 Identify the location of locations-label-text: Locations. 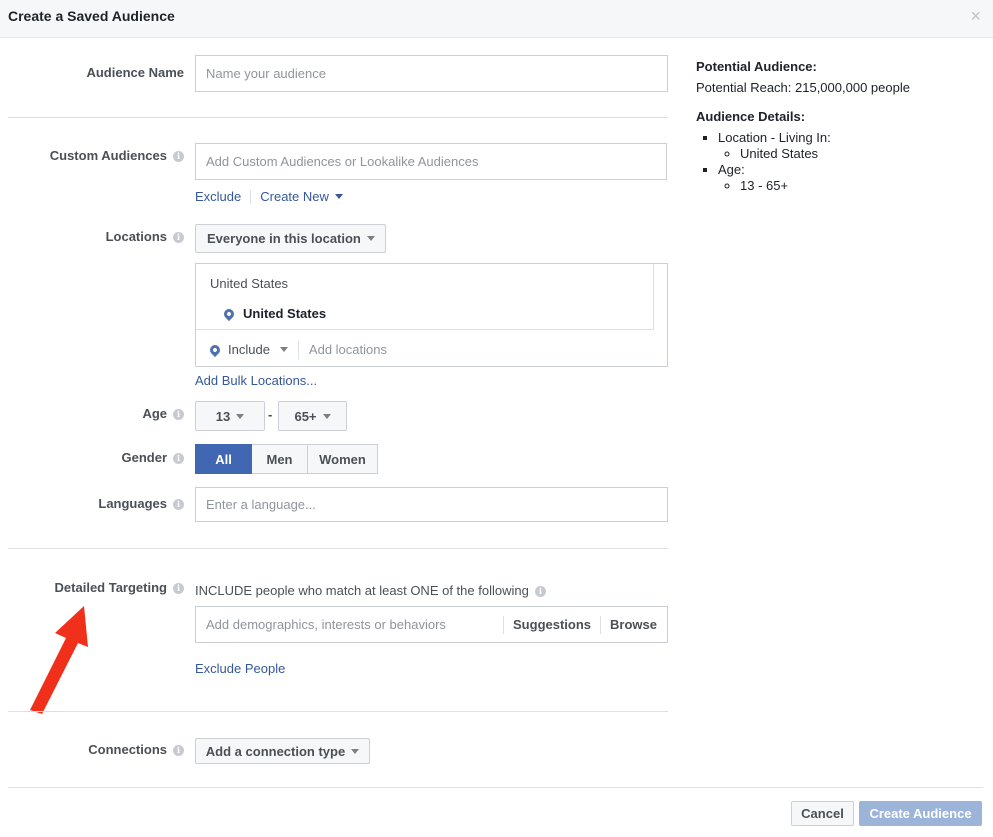
(136, 236).